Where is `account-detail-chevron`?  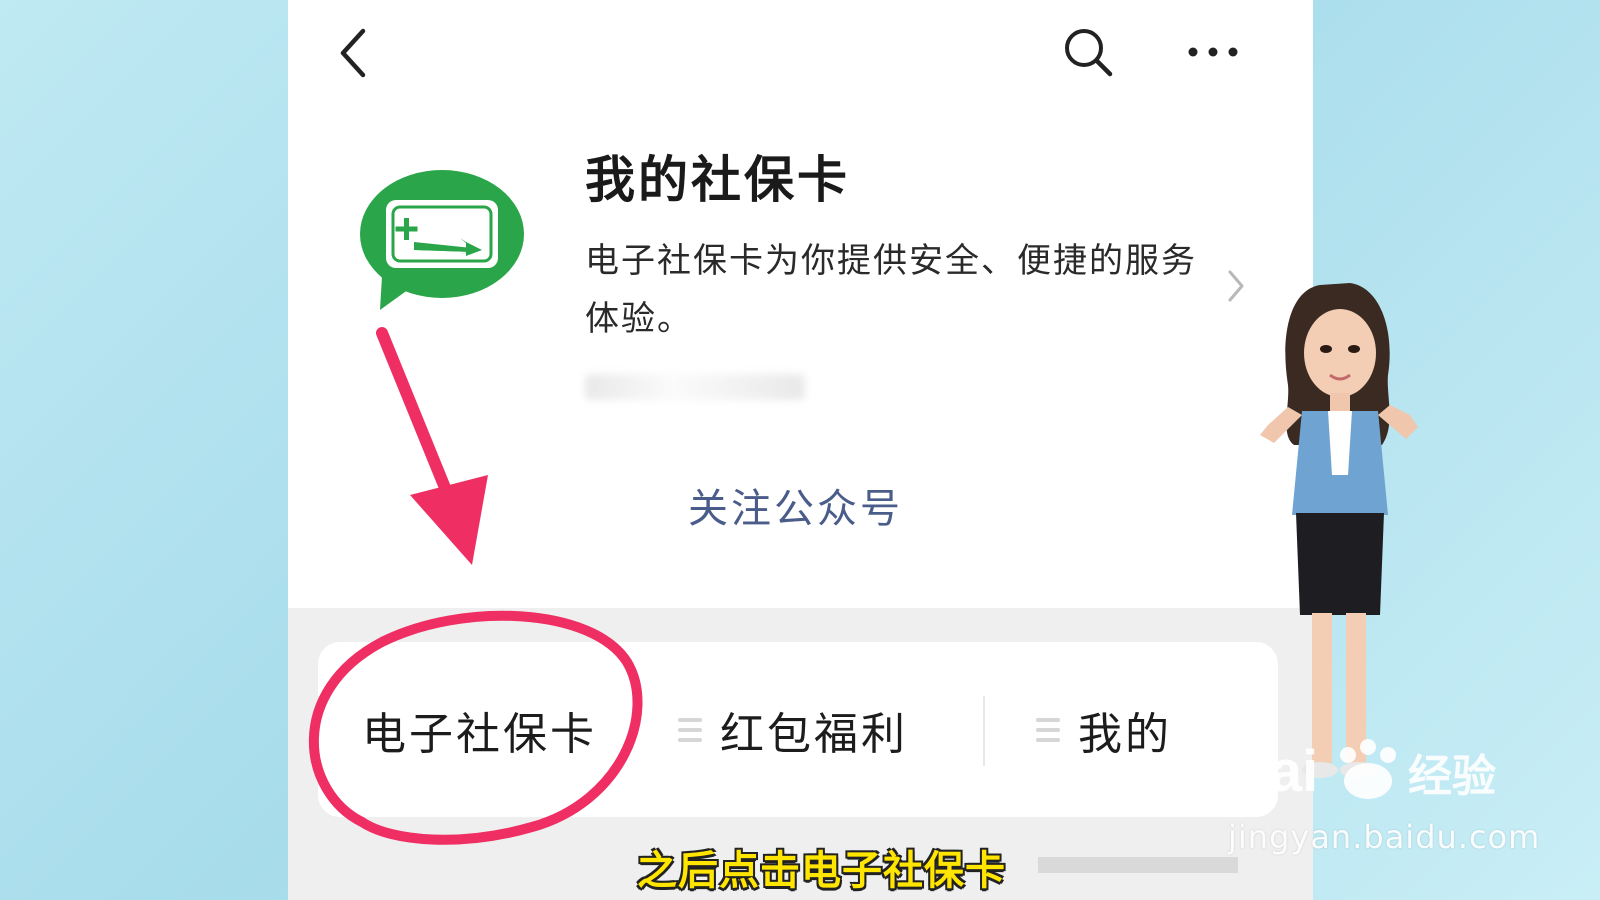
account-detail-chevron is located at coordinates (1236, 288).